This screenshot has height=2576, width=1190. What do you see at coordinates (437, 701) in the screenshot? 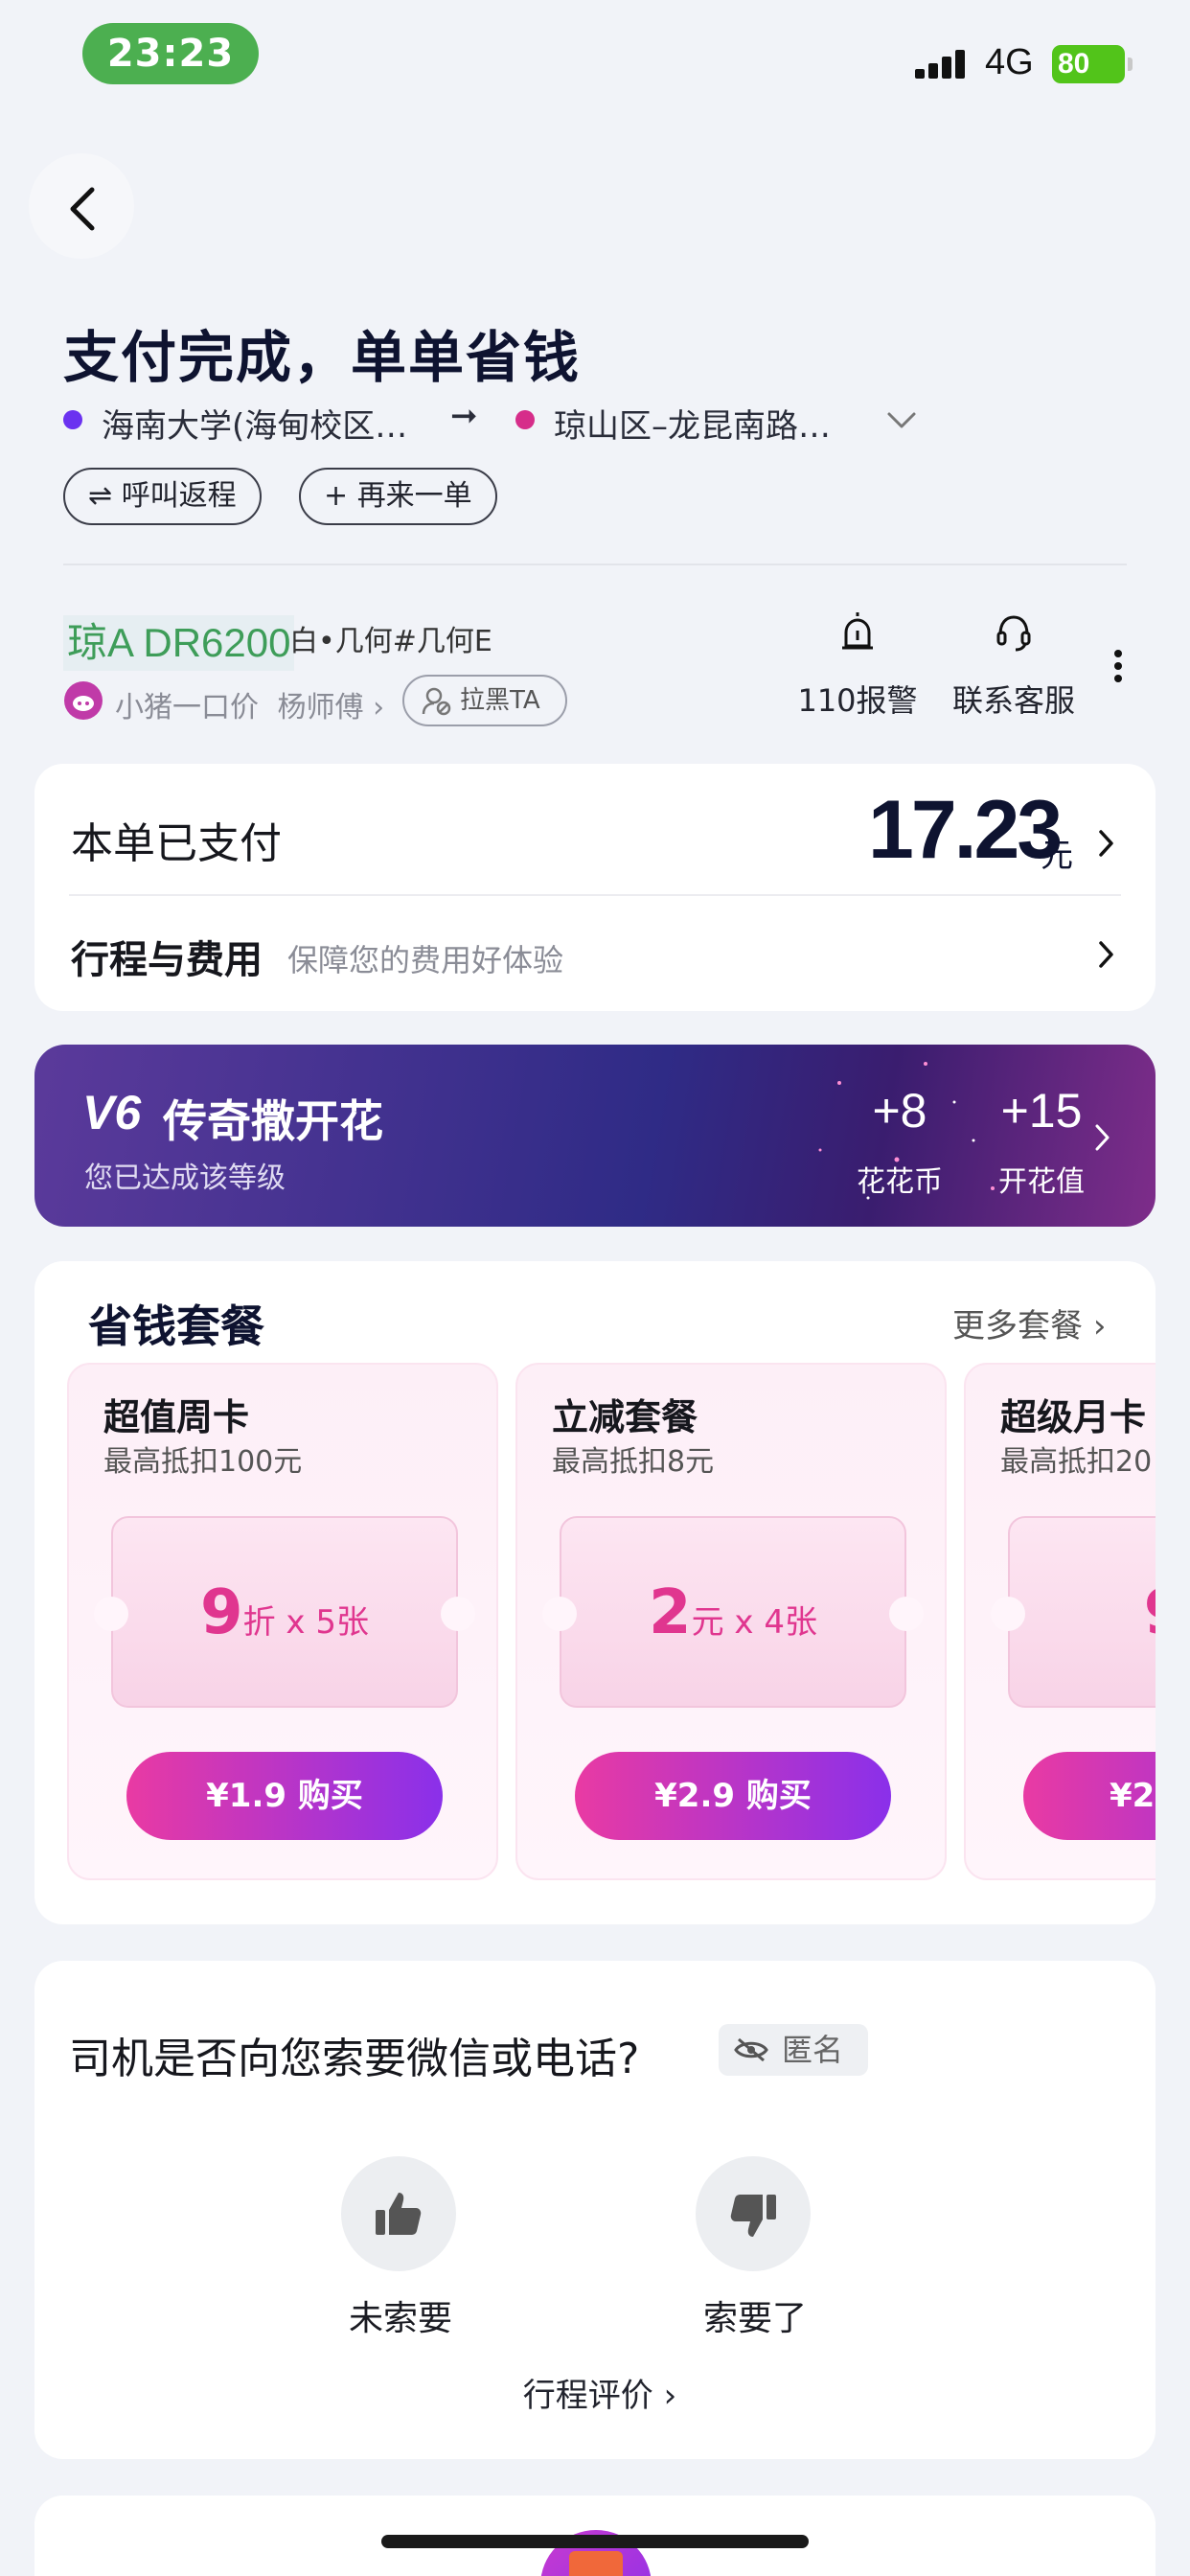
I see `person-block-icon` at bounding box center [437, 701].